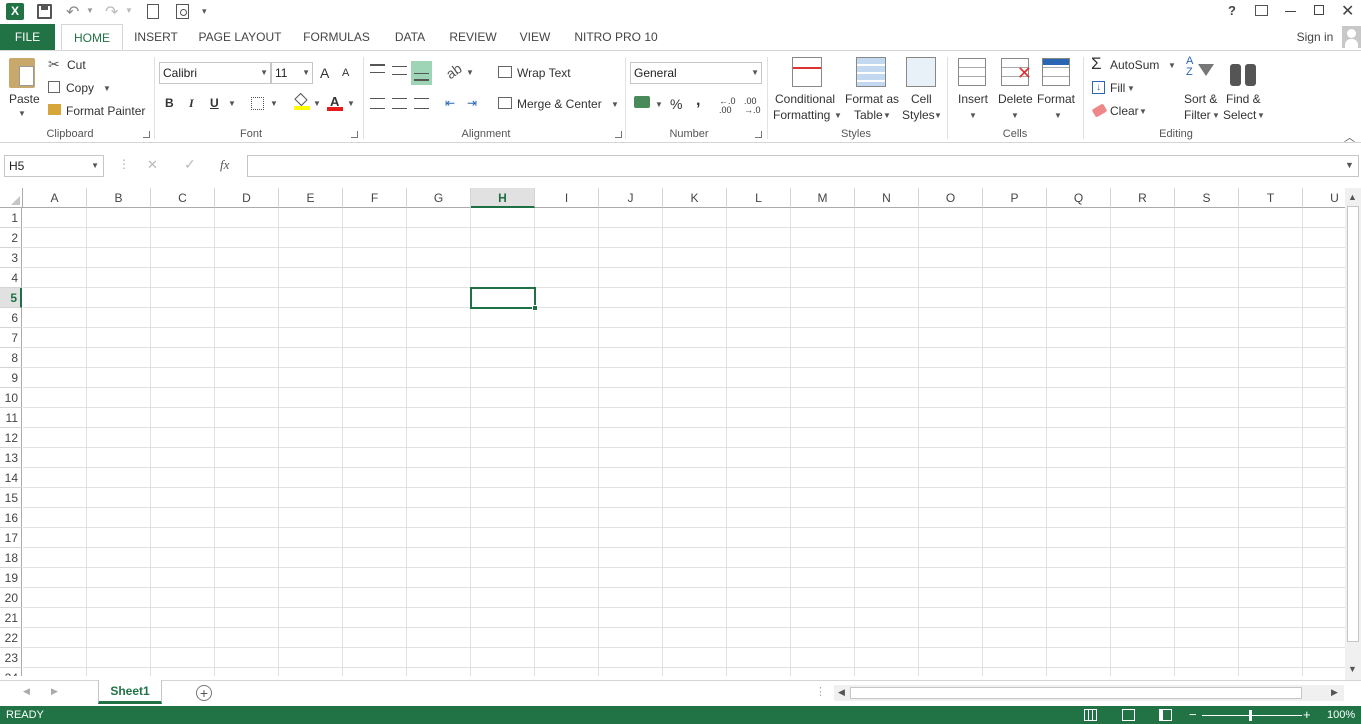 This screenshot has height=724, width=1361. What do you see at coordinates (182, 11) in the screenshot?
I see `print-preview-icon` at bounding box center [182, 11].